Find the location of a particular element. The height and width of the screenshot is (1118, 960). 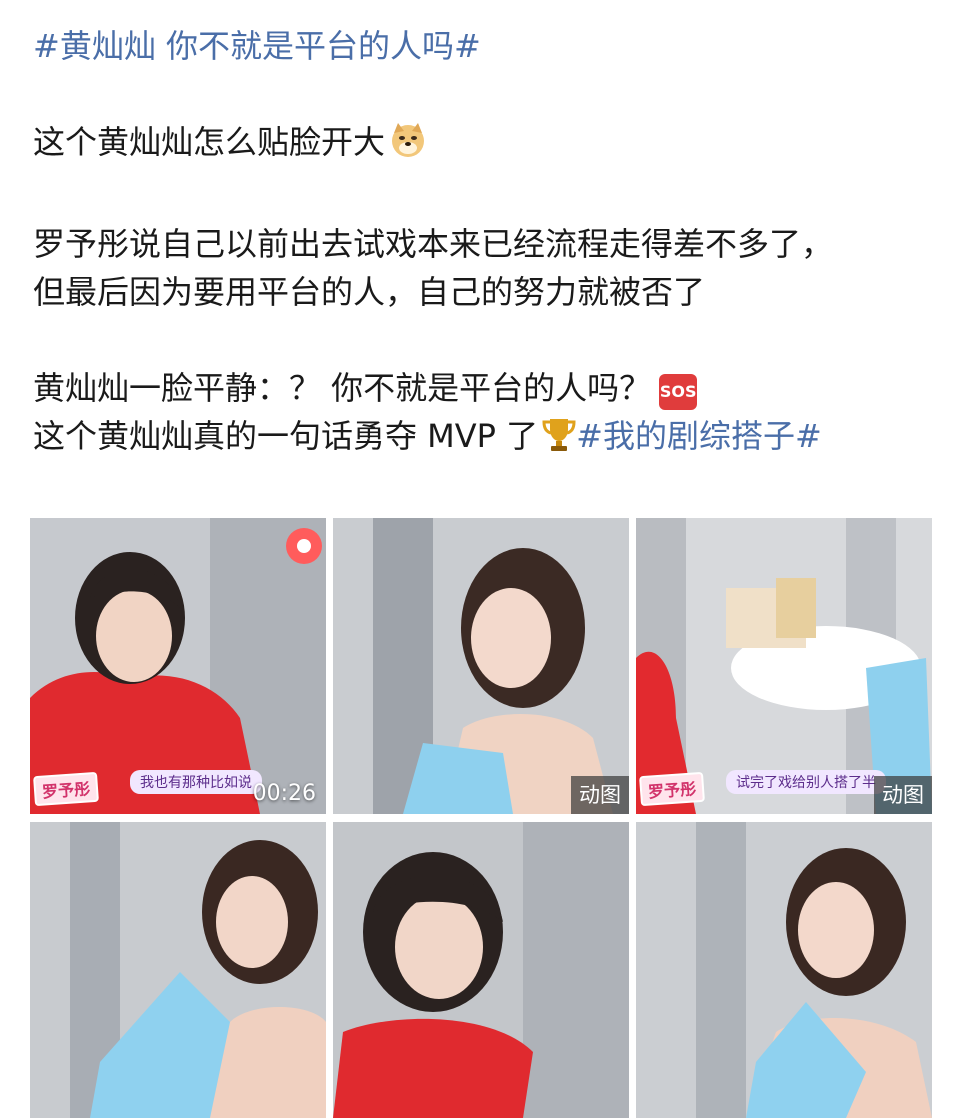

post-topic-title: #黄灿灿 你不就是平台的人吗# is located at coordinates (483, 46).